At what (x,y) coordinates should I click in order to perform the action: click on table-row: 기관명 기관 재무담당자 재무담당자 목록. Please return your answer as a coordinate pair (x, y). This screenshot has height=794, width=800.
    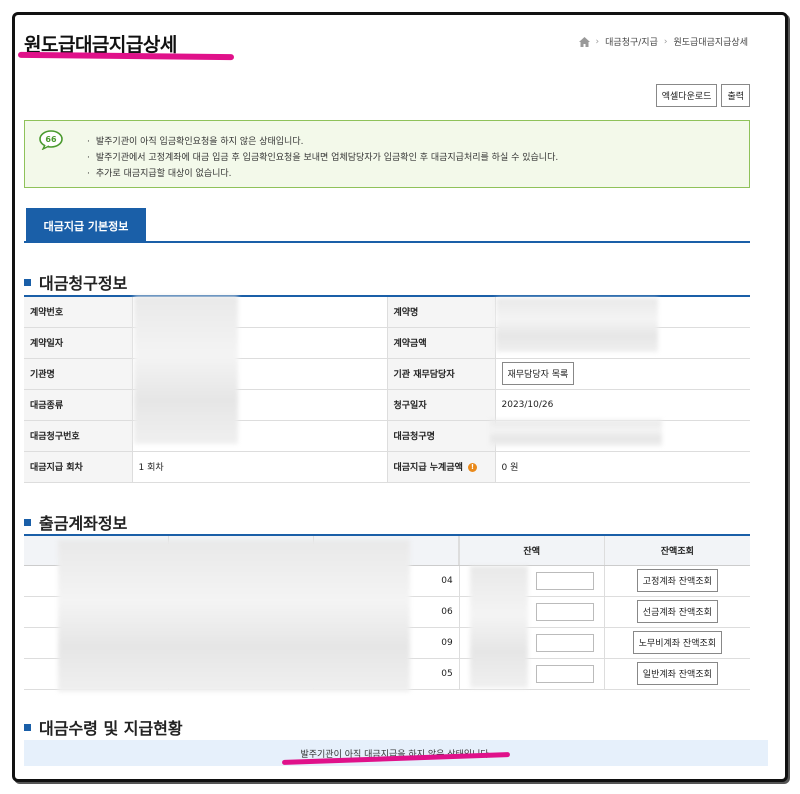
    Looking at the image, I should click on (387, 374).